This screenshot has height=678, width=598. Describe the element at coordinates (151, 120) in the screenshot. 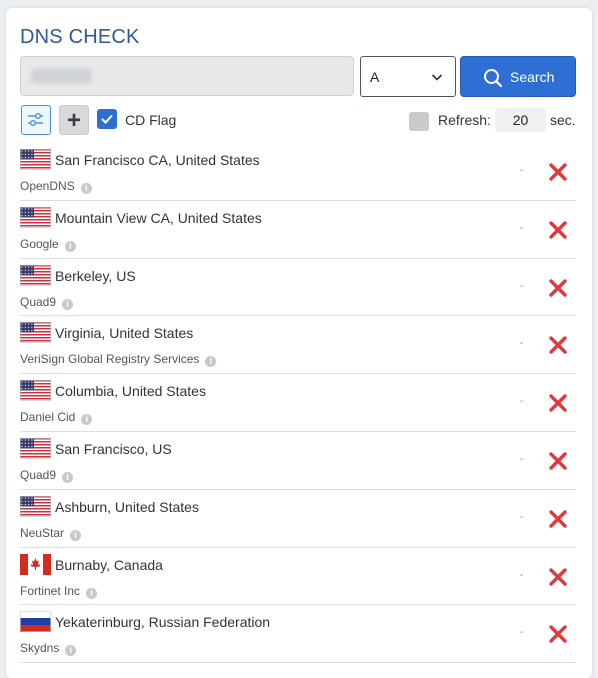

I see `cd-flag-label: CD Flag` at that location.